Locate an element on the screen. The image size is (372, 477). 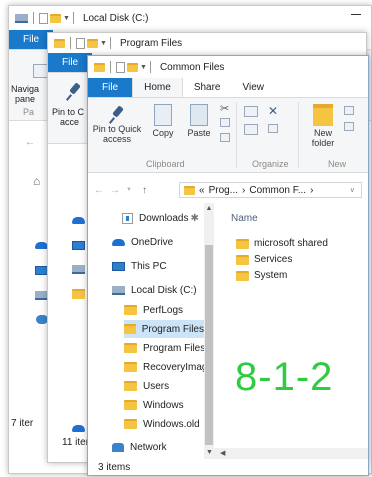
ribbon-label: Pin to C is located at coordinates (68, 112).